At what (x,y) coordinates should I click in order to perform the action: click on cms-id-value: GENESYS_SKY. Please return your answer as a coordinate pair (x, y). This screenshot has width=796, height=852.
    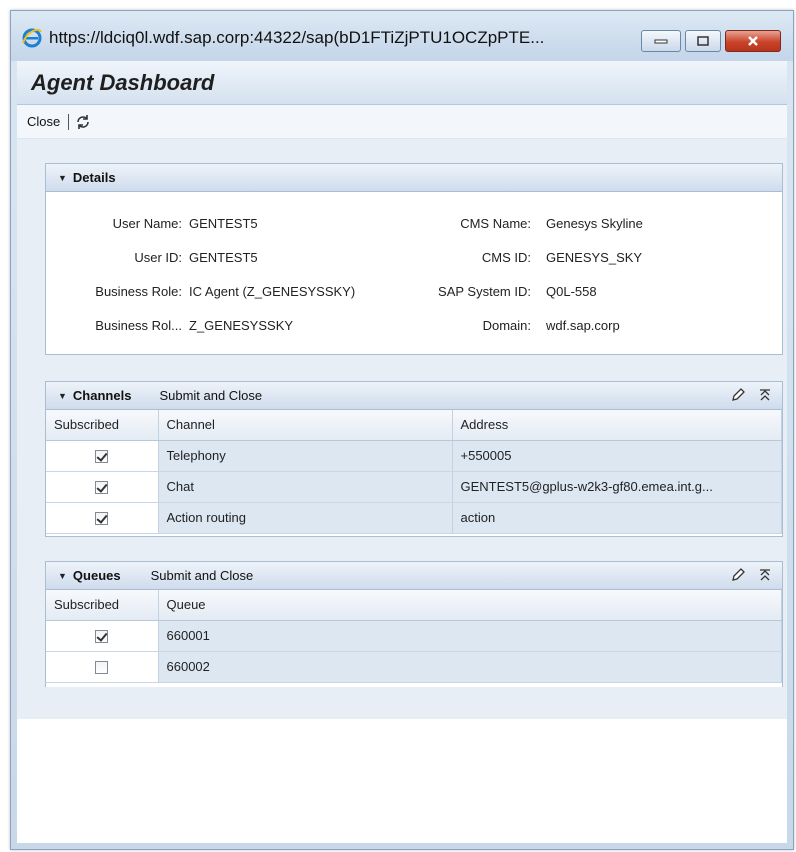
    Looking at the image, I should click on (594, 257).